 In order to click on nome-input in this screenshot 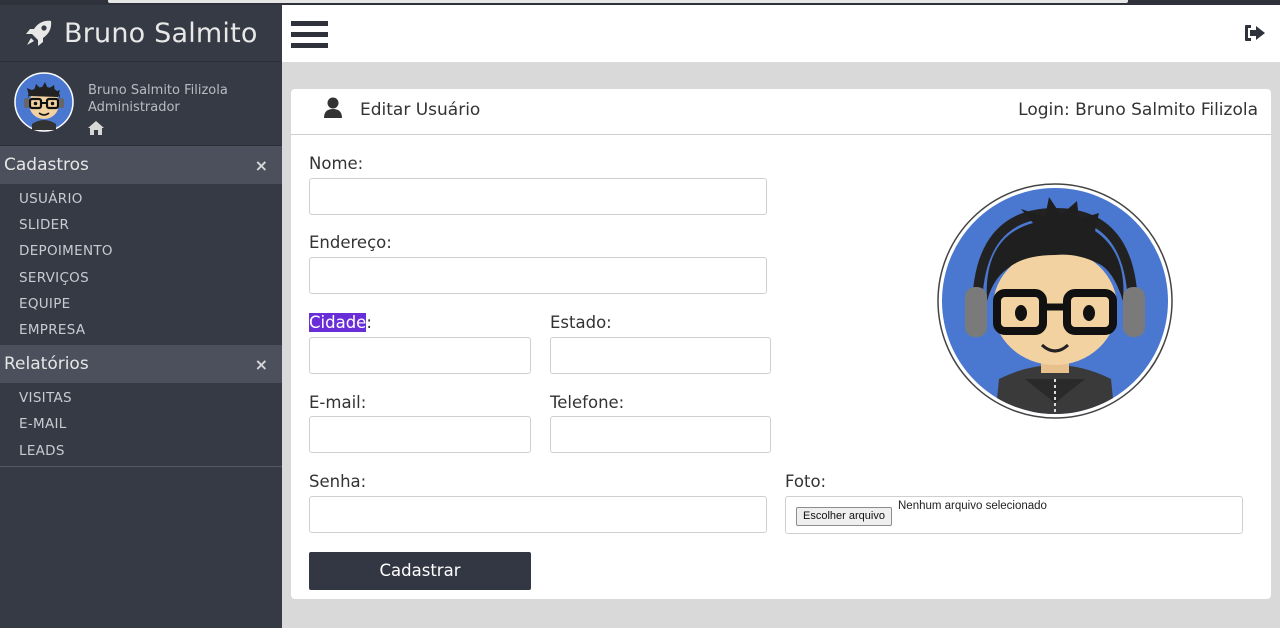, I will do `click(538, 196)`.